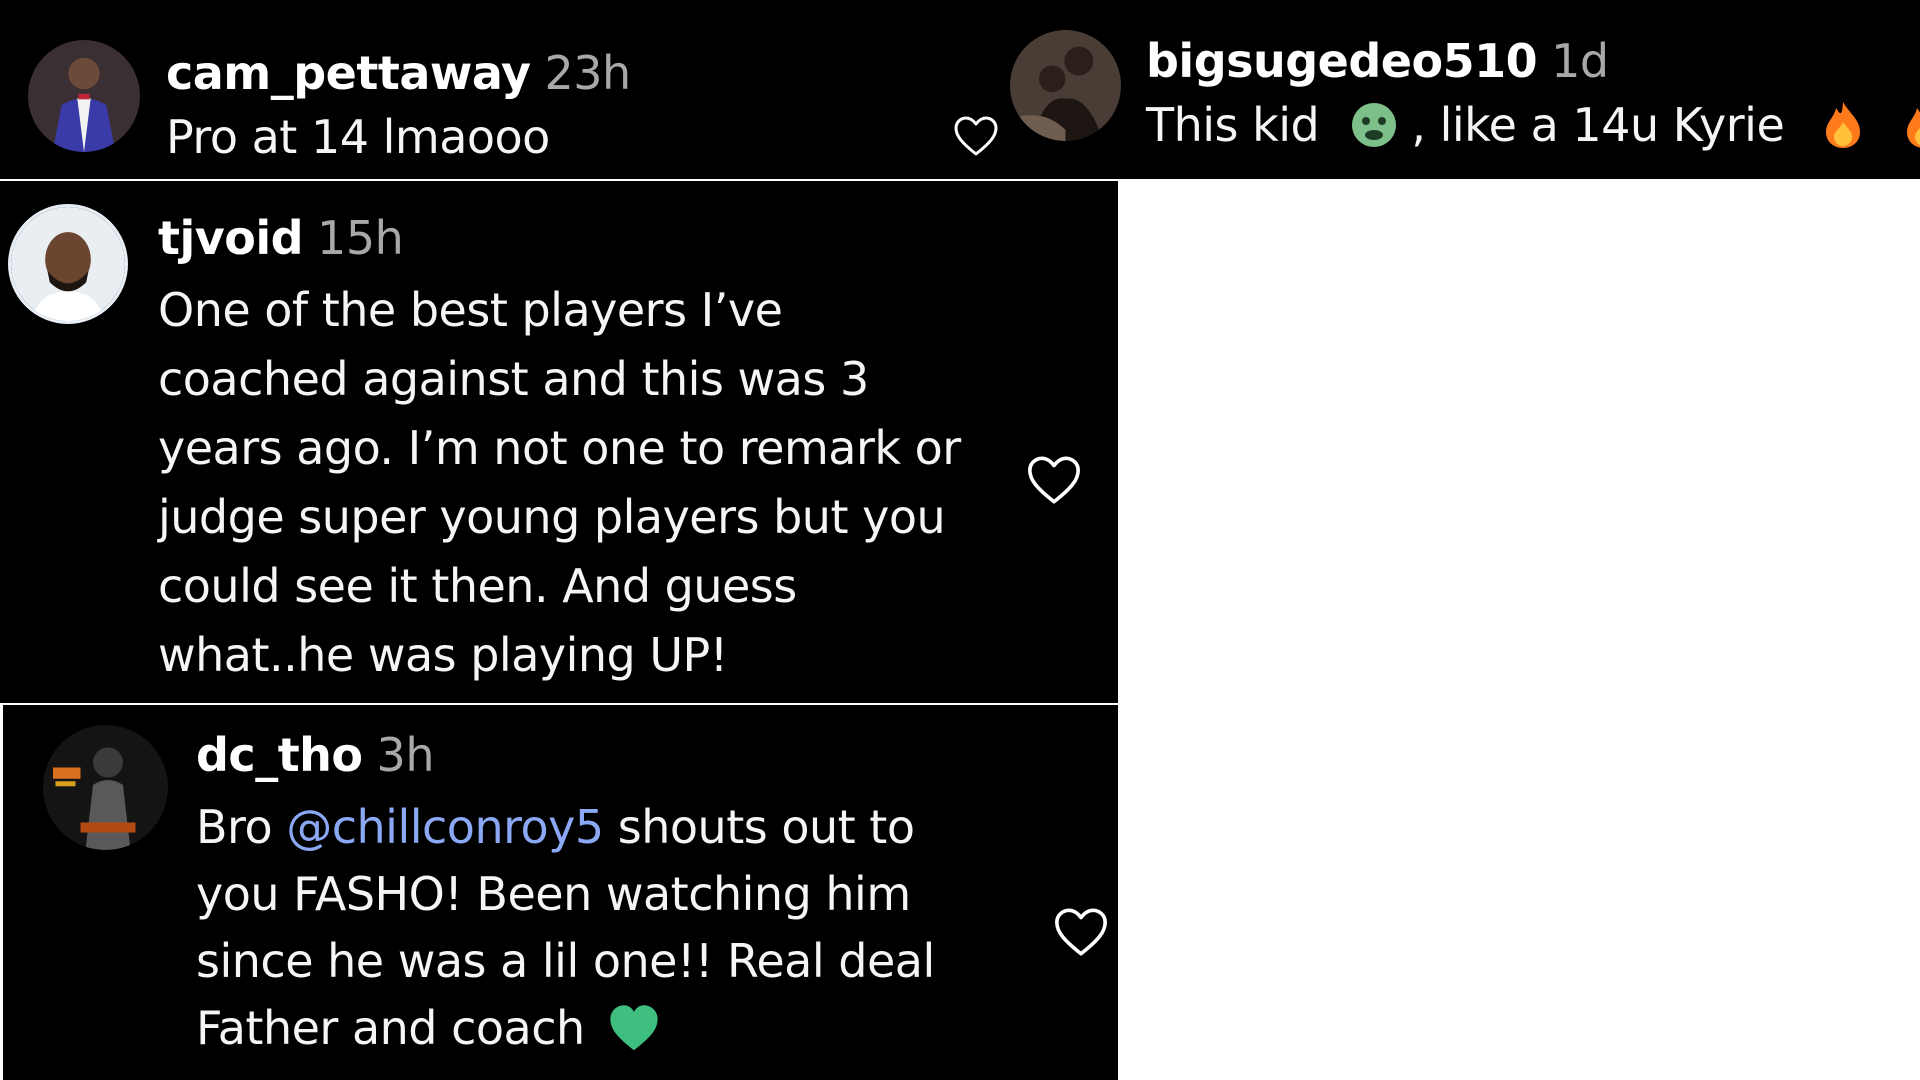 Image resolution: width=1920 pixels, height=1080 pixels. Describe the element at coordinates (1233, 125) in the screenshot. I see `comment-line: This kid` at that location.